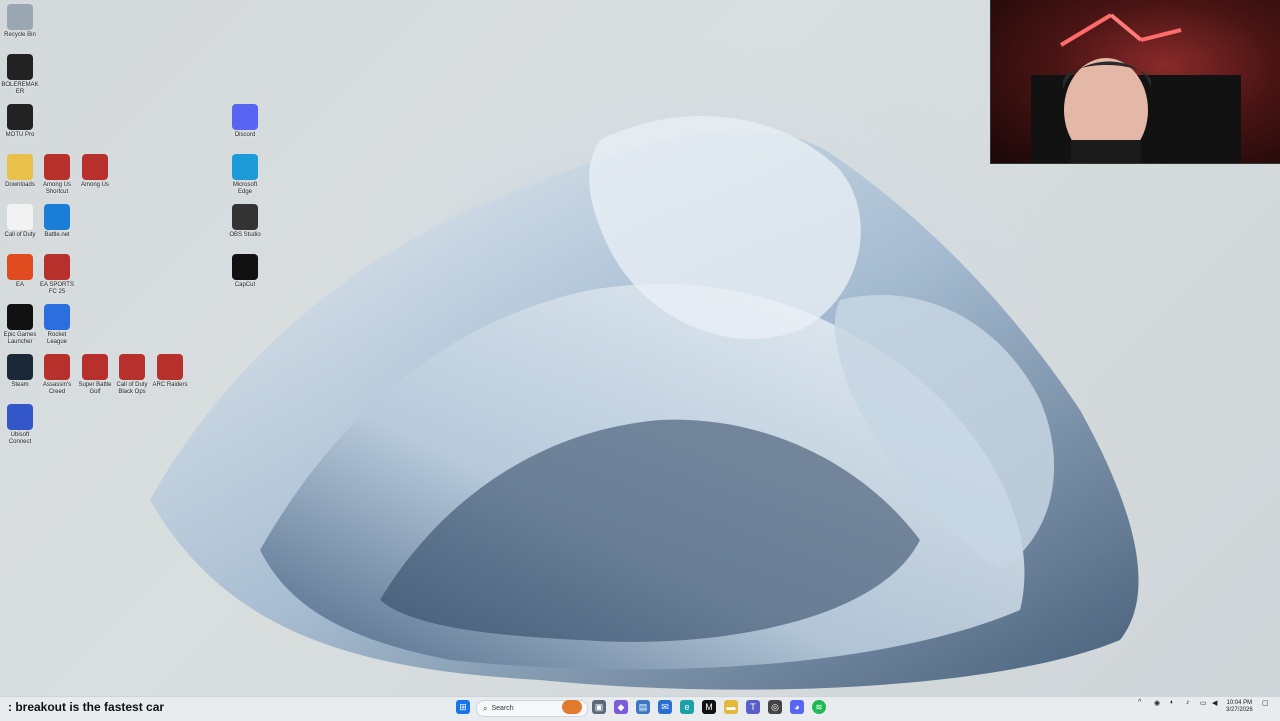  I want to click on discord-taskbar-icon: ◕, so click(797, 707).